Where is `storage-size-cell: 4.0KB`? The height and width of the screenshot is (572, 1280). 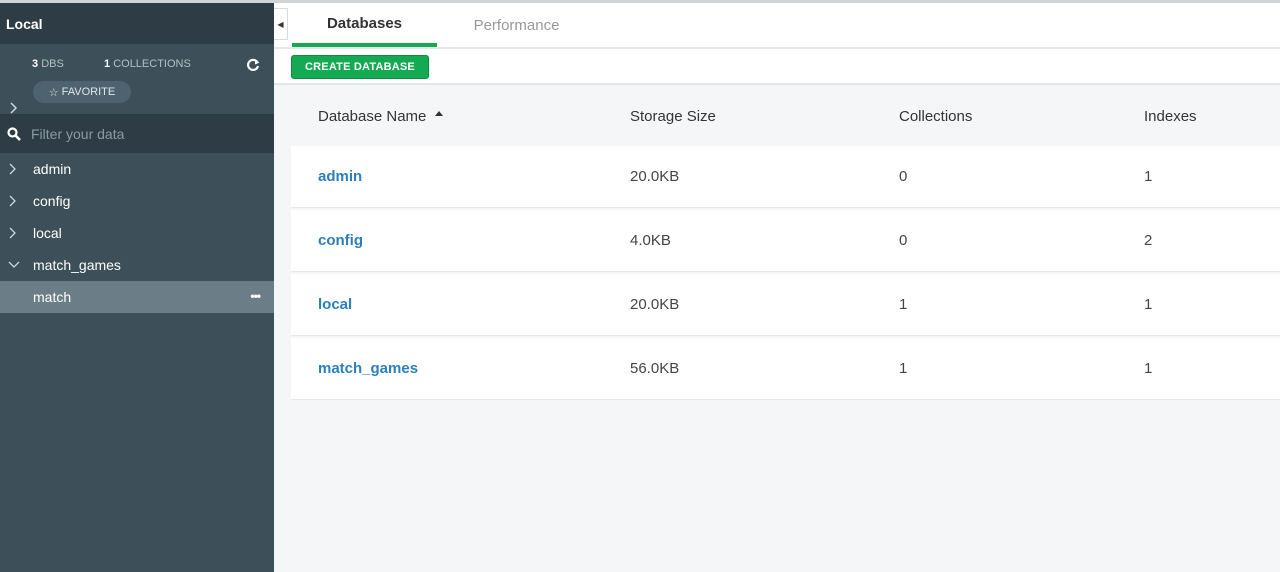
storage-size-cell: 4.0KB is located at coordinates (650, 240).